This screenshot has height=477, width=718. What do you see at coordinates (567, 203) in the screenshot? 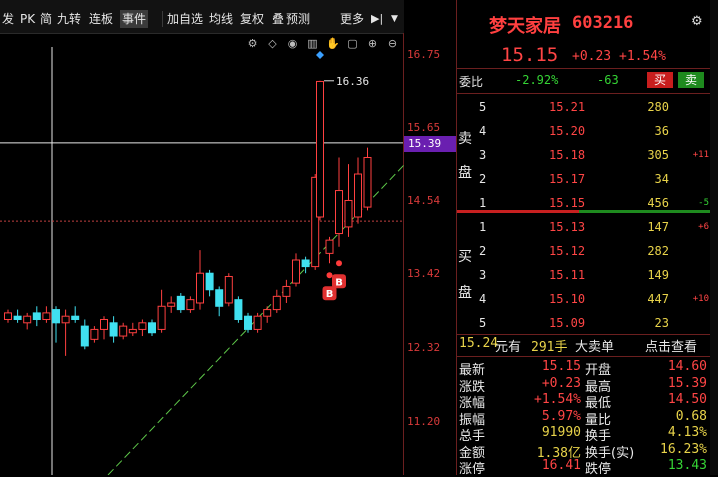
I see `level-price: 15.15` at bounding box center [567, 203].